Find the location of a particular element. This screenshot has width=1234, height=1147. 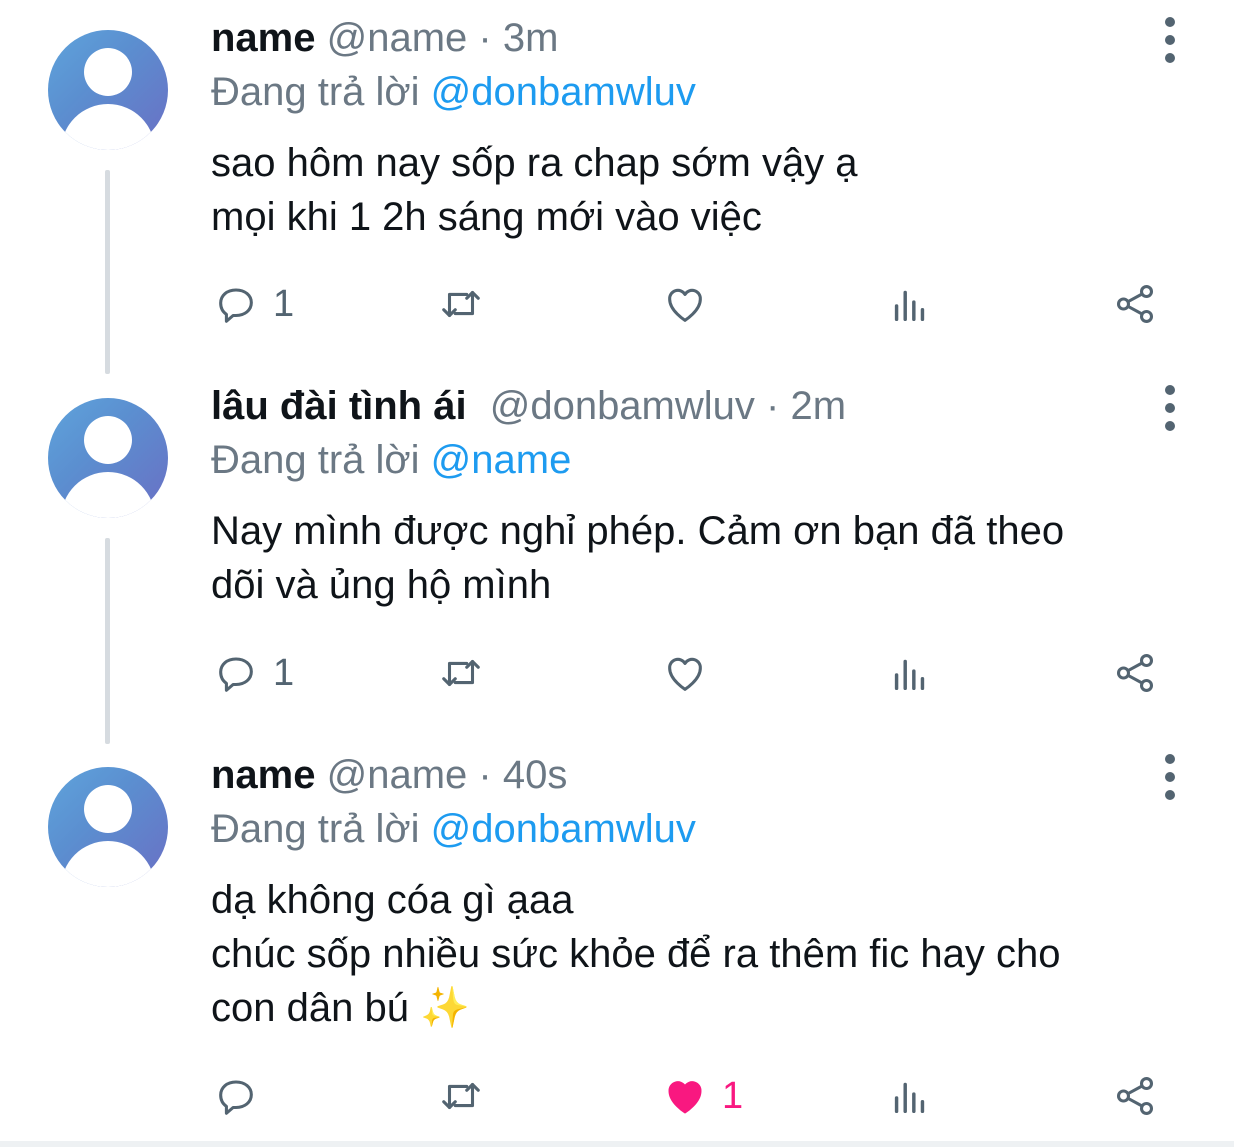

replying-to: Đang trả lời @name is located at coordinates (391, 460).